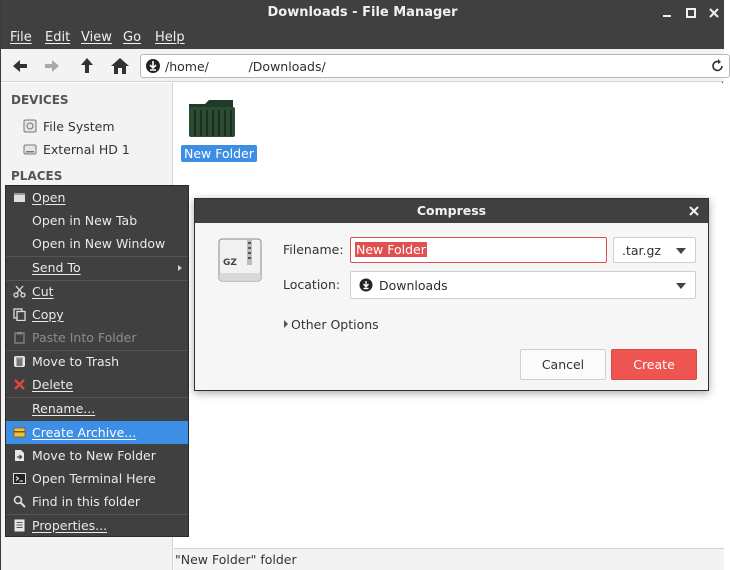 Image resolution: width=730 pixels, height=570 pixels. What do you see at coordinates (19, 384) in the screenshot?
I see `delete-icon` at bounding box center [19, 384].